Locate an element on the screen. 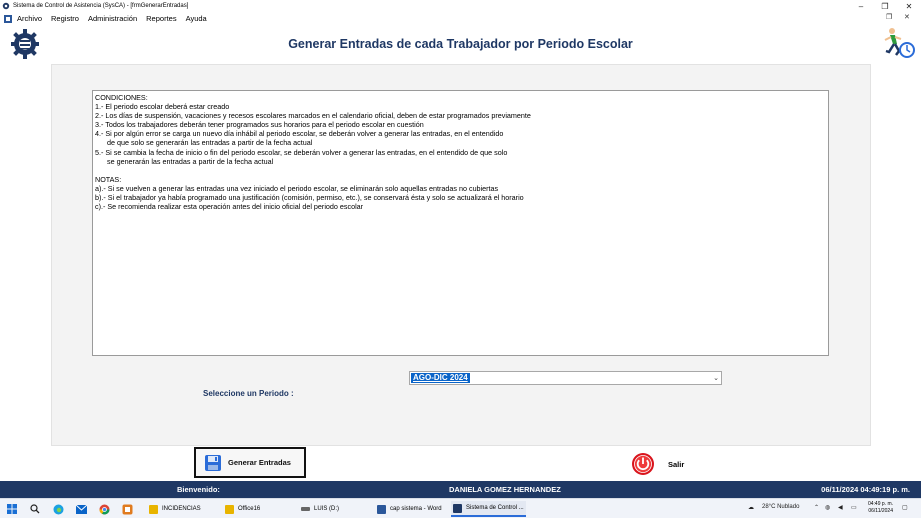  weather-icon: ☁ is located at coordinates (751, 507).